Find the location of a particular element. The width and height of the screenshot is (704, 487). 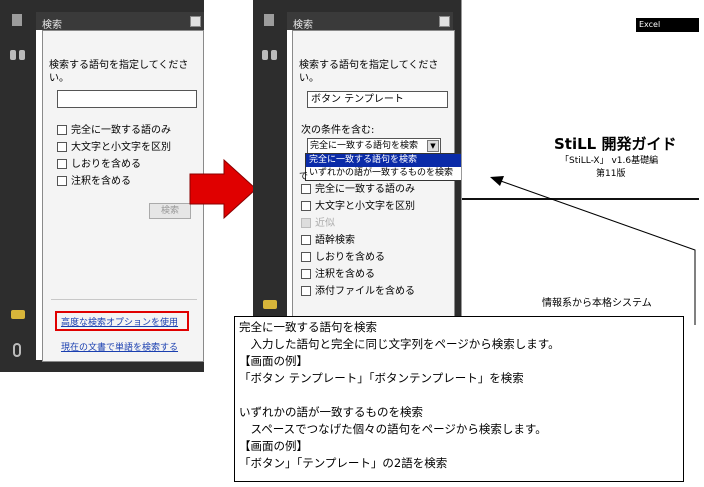

callout-line: 完全に一致する語句を検索 is located at coordinates (308, 327).